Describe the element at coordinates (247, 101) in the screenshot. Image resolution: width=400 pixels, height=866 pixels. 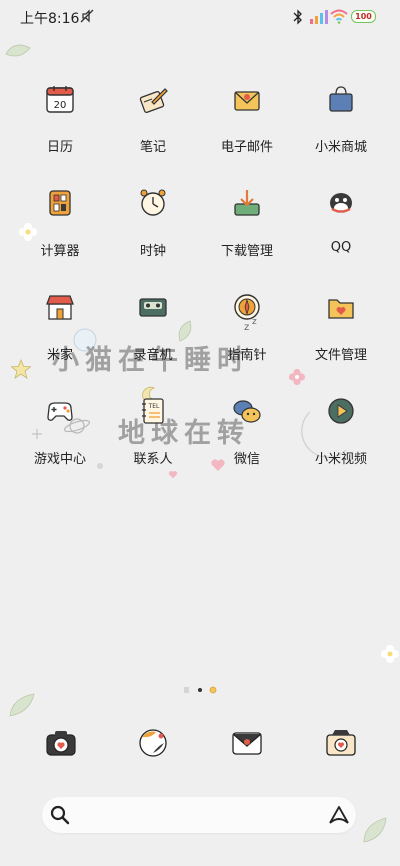
I see `email-icon` at that location.